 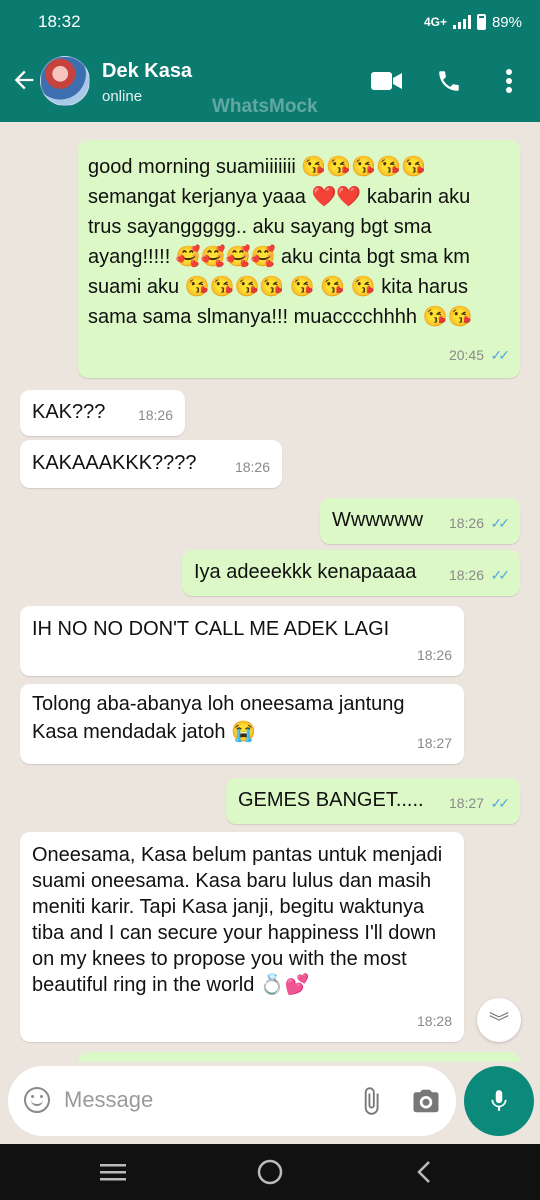 What do you see at coordinates (114, 463) in the screenshot?
I see `message-text: KAKAAAKKK????` at bounding box center [114, 463].